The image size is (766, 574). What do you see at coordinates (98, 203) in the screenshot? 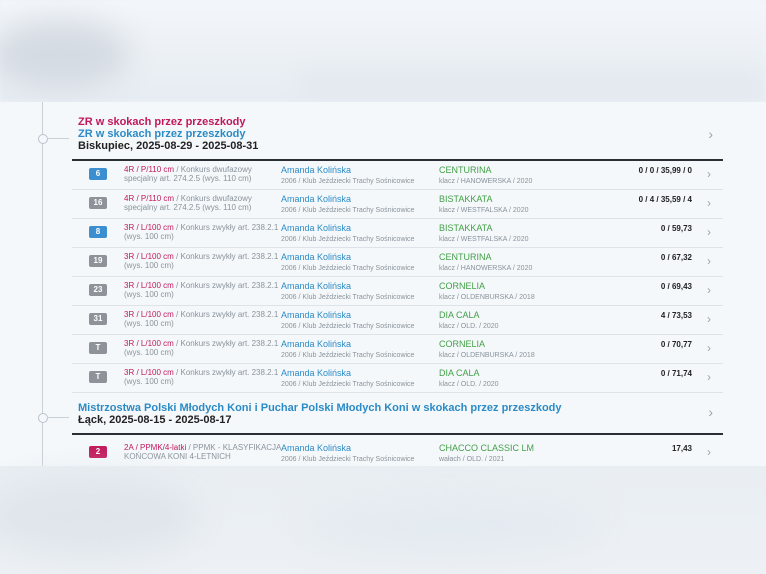
I see `place-badge: 16` at bounding box center [98, 203].